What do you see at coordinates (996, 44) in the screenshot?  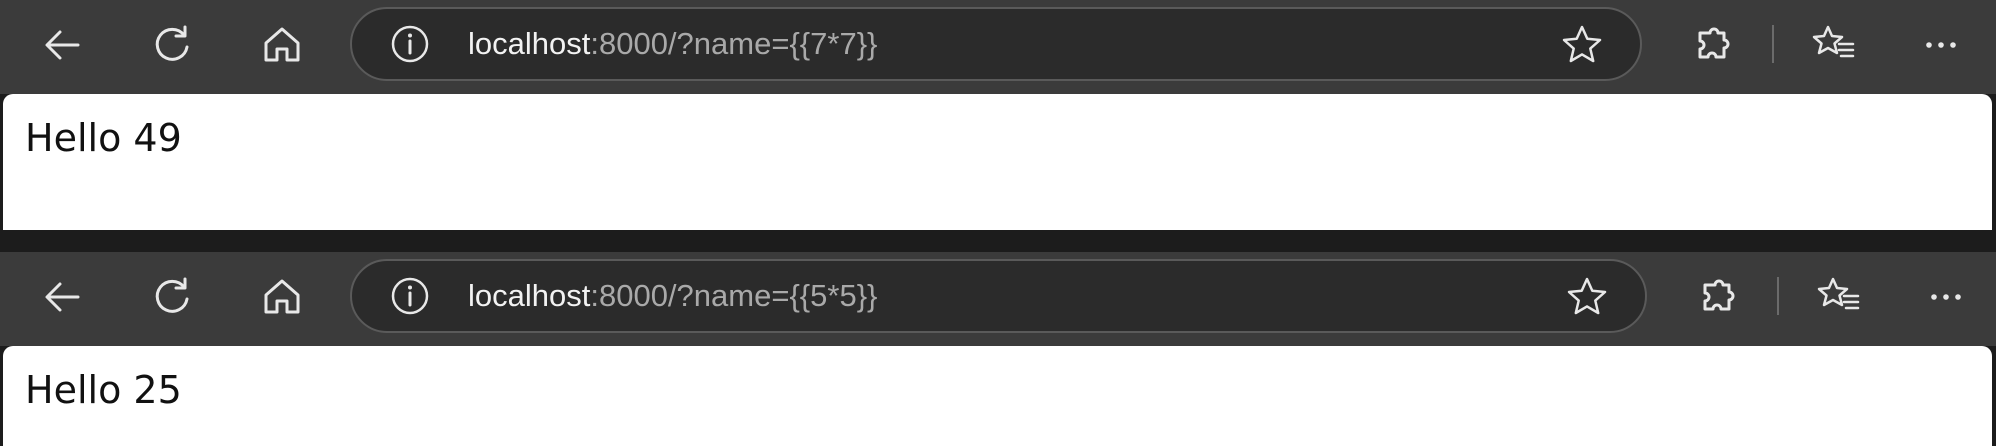 I see `address-bar: localhost:8000/?name={{7*7}}` at bounding box center [996, 44].